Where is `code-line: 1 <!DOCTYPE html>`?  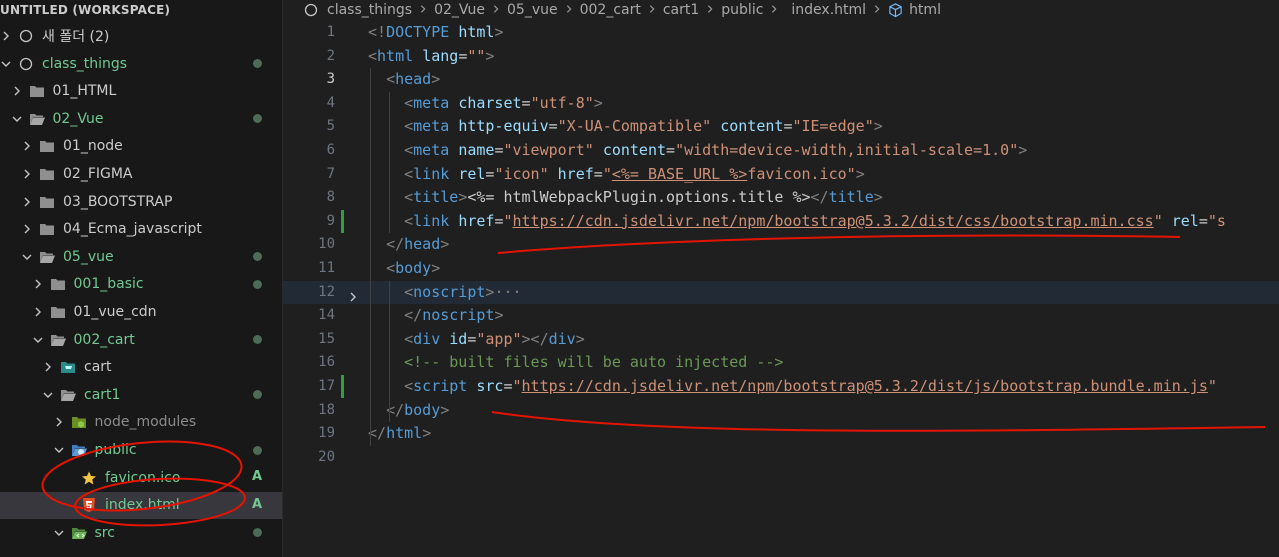
code-line: 1 <!DOCTYPE html> is located at coordinates (781, 33).